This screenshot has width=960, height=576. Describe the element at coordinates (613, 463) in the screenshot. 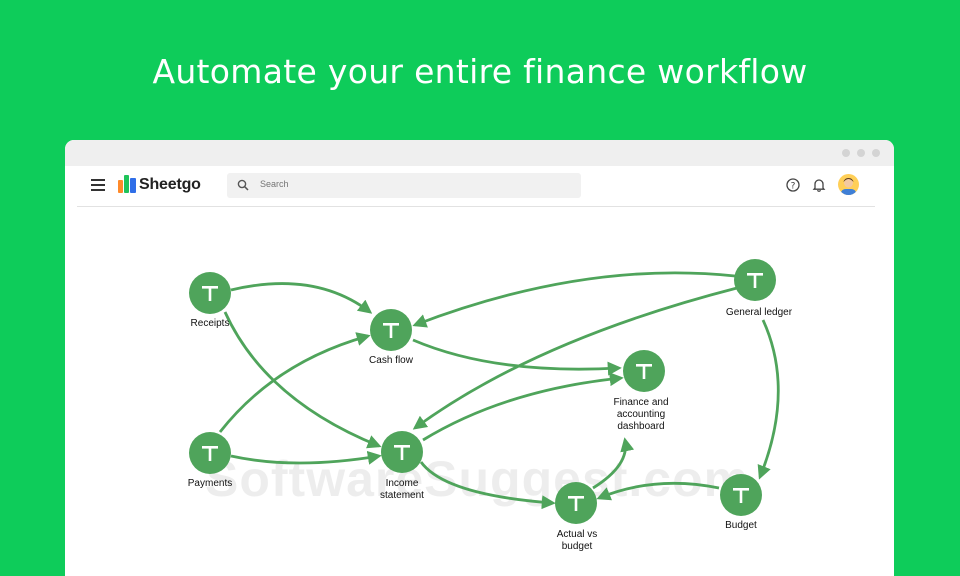

I see `edge-actual-dashboard` at that location.